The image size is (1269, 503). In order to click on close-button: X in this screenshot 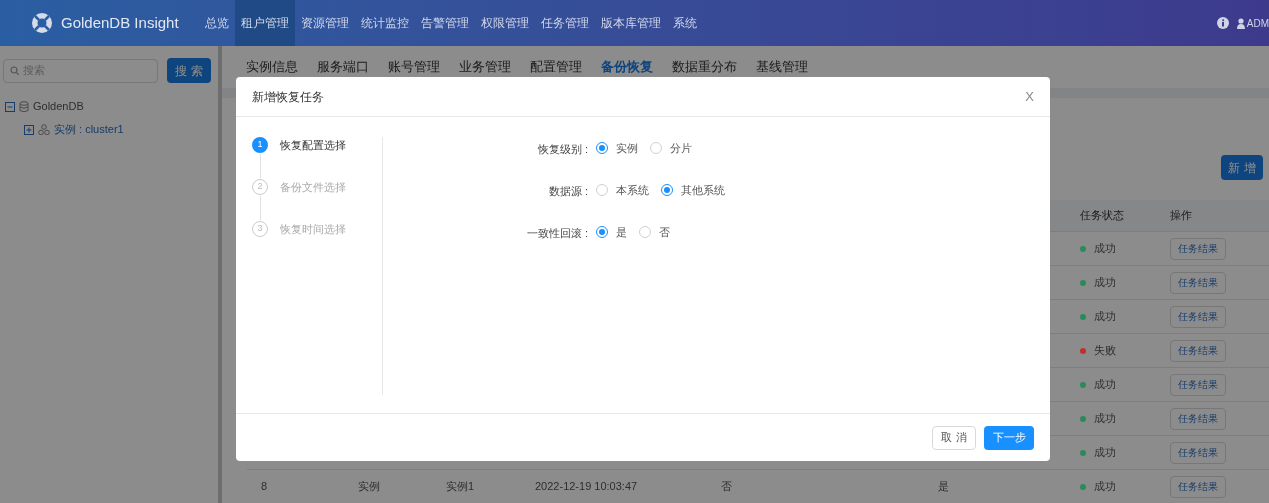, I will do `click(1029, 96)`.